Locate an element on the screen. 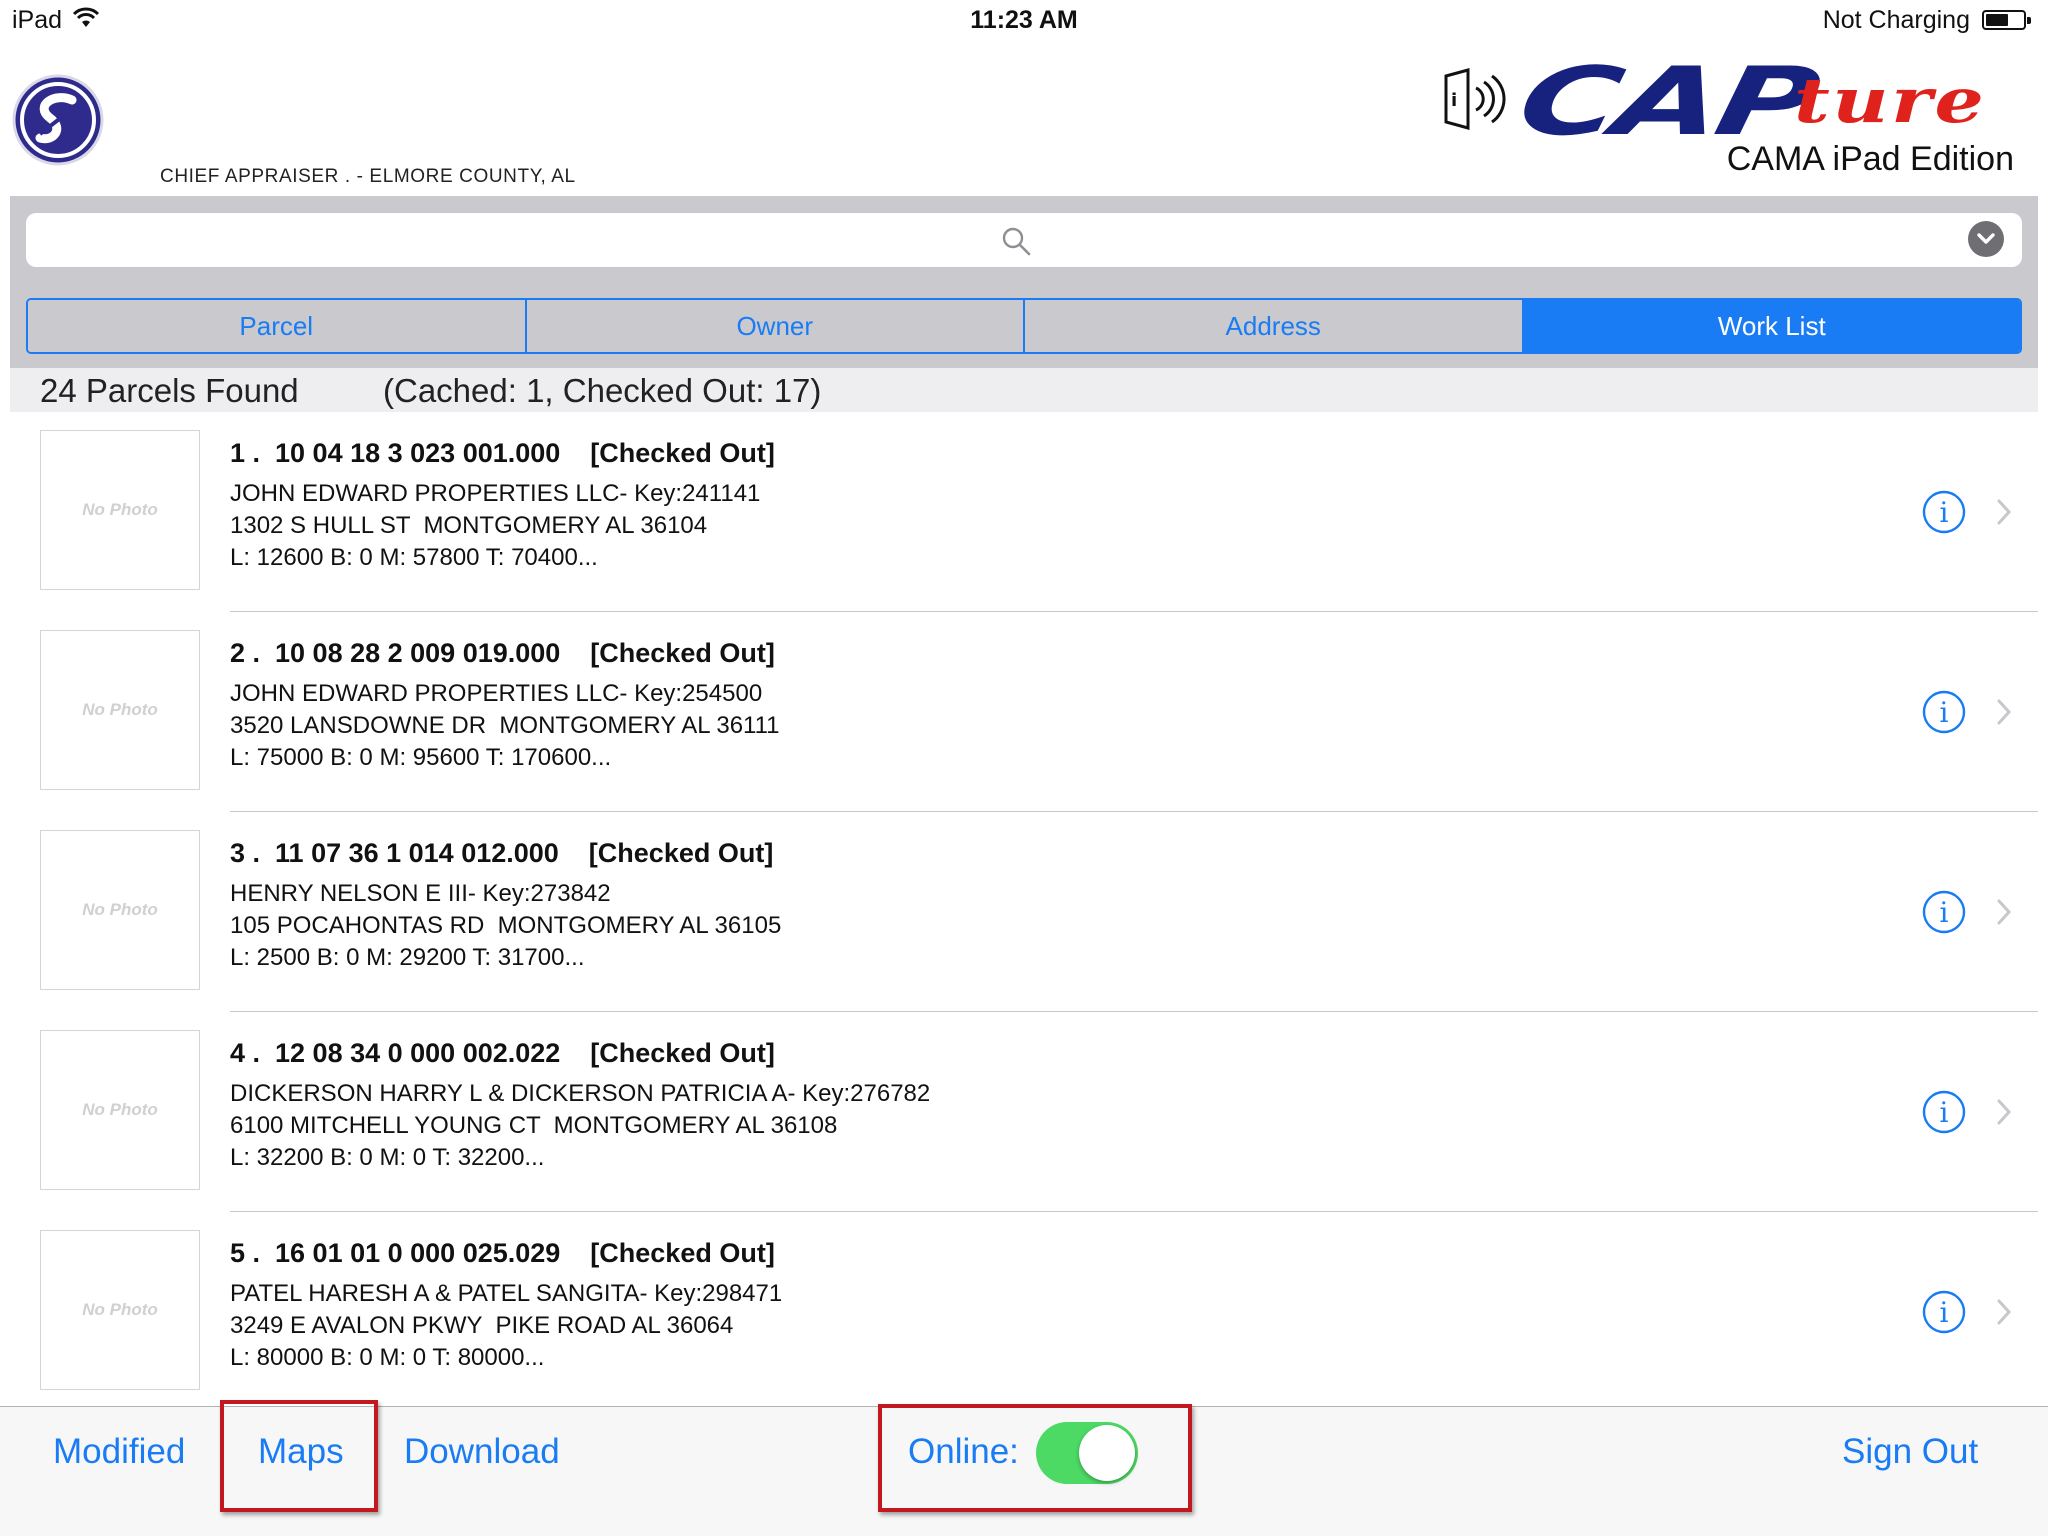  nfc-reader-icon: i is located at coordinates (1474, 99).